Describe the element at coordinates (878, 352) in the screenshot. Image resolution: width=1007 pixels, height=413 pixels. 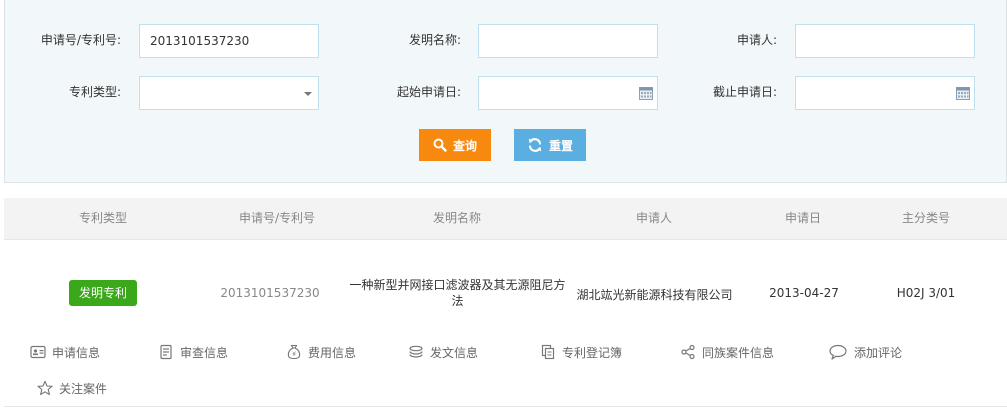
I see `action-label: 添加评论` at that location.